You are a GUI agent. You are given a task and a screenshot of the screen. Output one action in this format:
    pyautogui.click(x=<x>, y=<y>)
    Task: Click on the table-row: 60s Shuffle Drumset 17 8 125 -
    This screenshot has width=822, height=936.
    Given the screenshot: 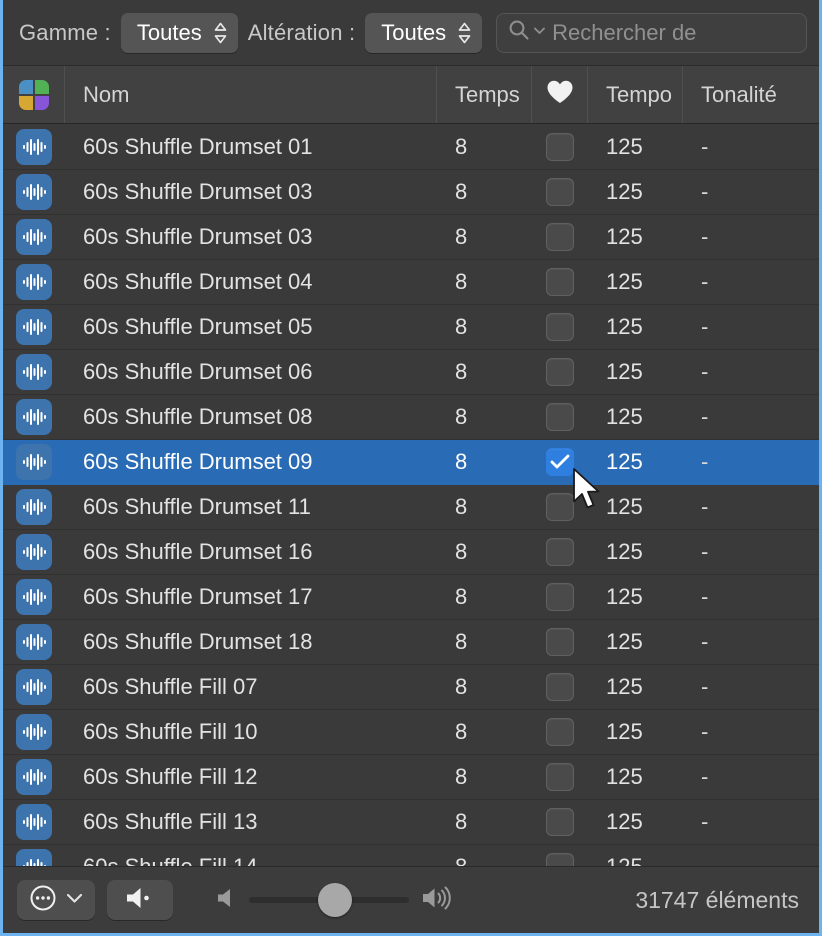 What is the action you would take?
    pyautogui.click(x=411, y=597)
    